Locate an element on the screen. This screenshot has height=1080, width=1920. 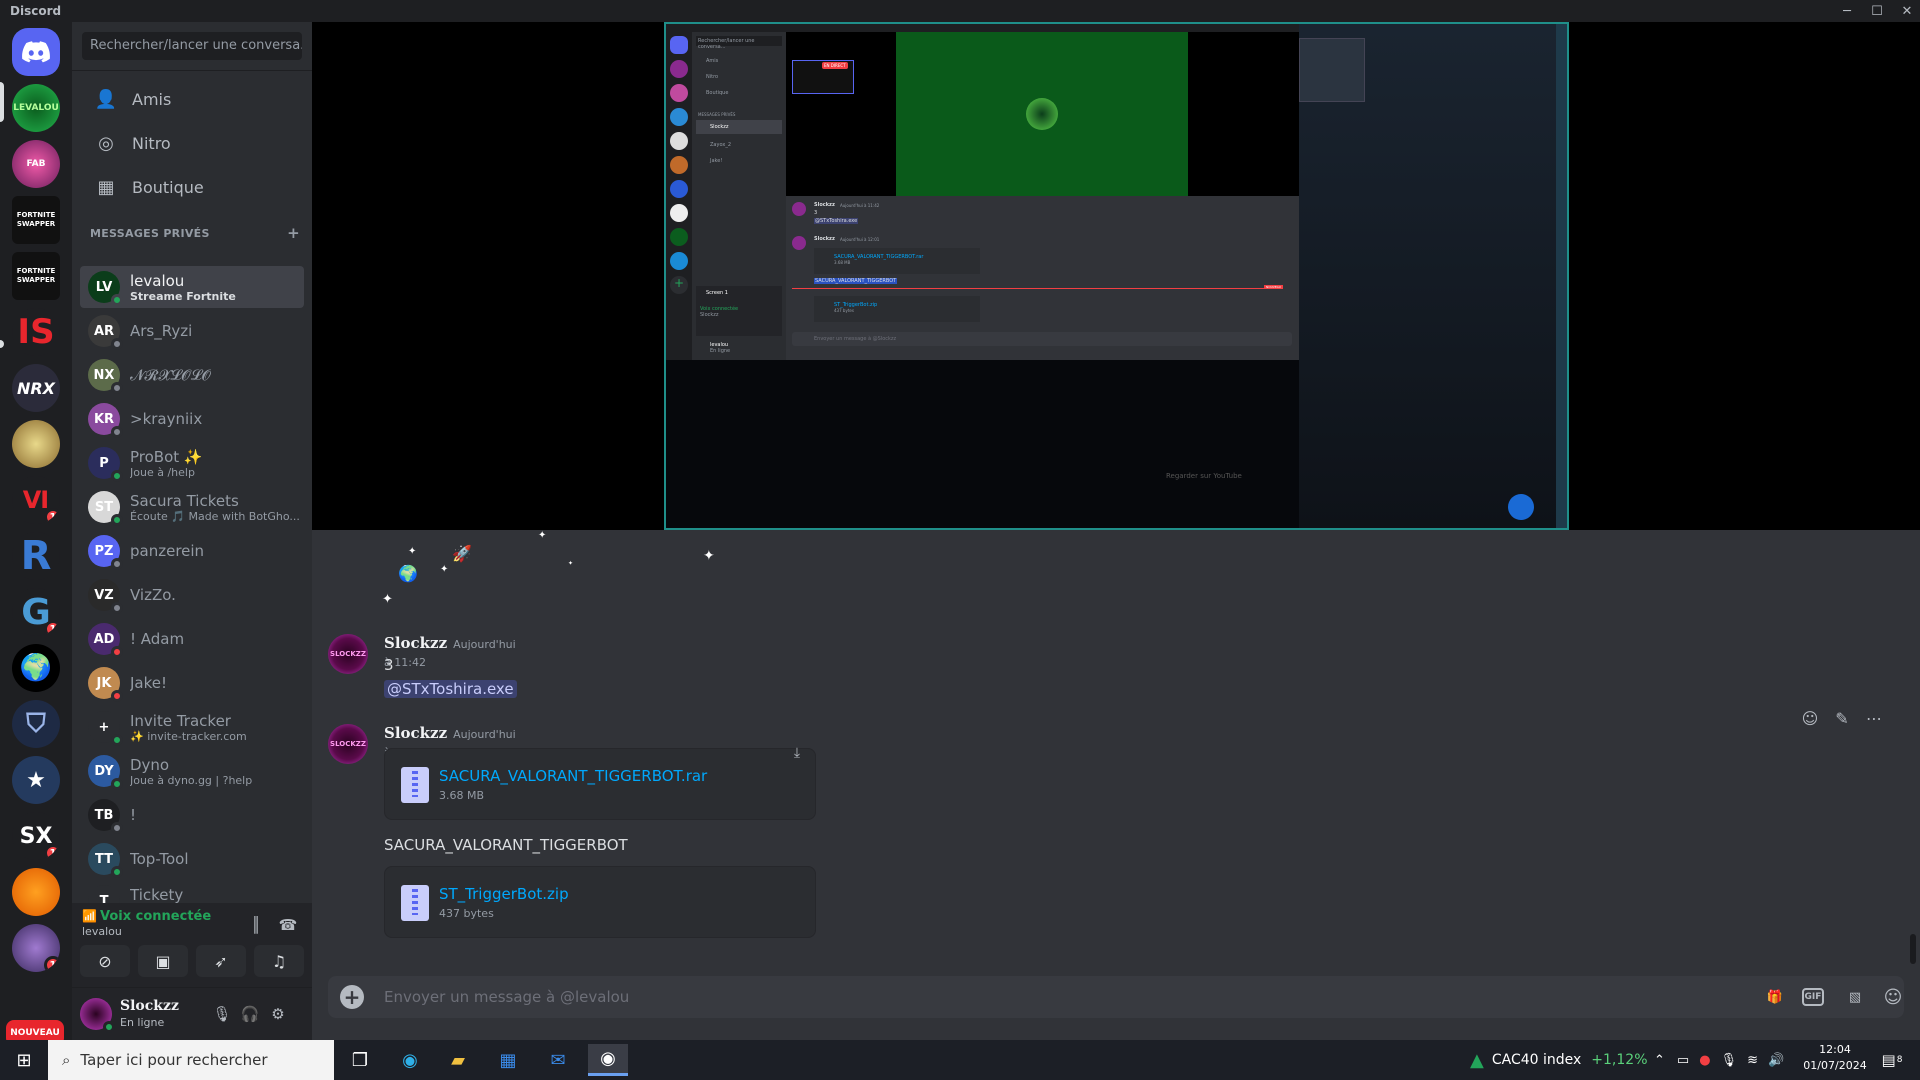
mail-icon: ✉ is located at coordinates (558, 1060).